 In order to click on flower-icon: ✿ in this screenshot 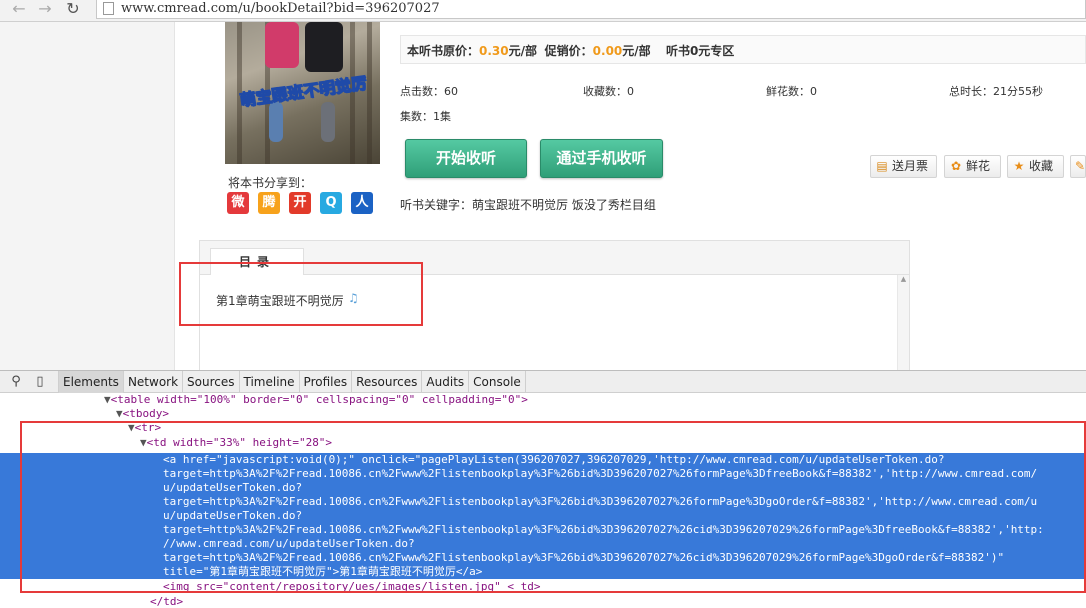, I will do `click(956, 166)`.